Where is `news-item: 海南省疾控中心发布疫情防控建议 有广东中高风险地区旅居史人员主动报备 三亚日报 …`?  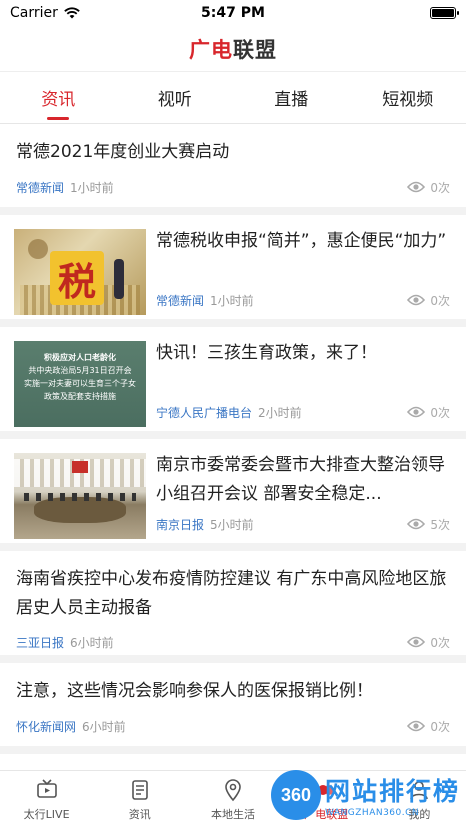 news-item: 海南省疾控中心发布疫情防控建议 有广东中高风险地区旅居史人员主动报备 三亚日报 … is located at coordinates (233, 607).